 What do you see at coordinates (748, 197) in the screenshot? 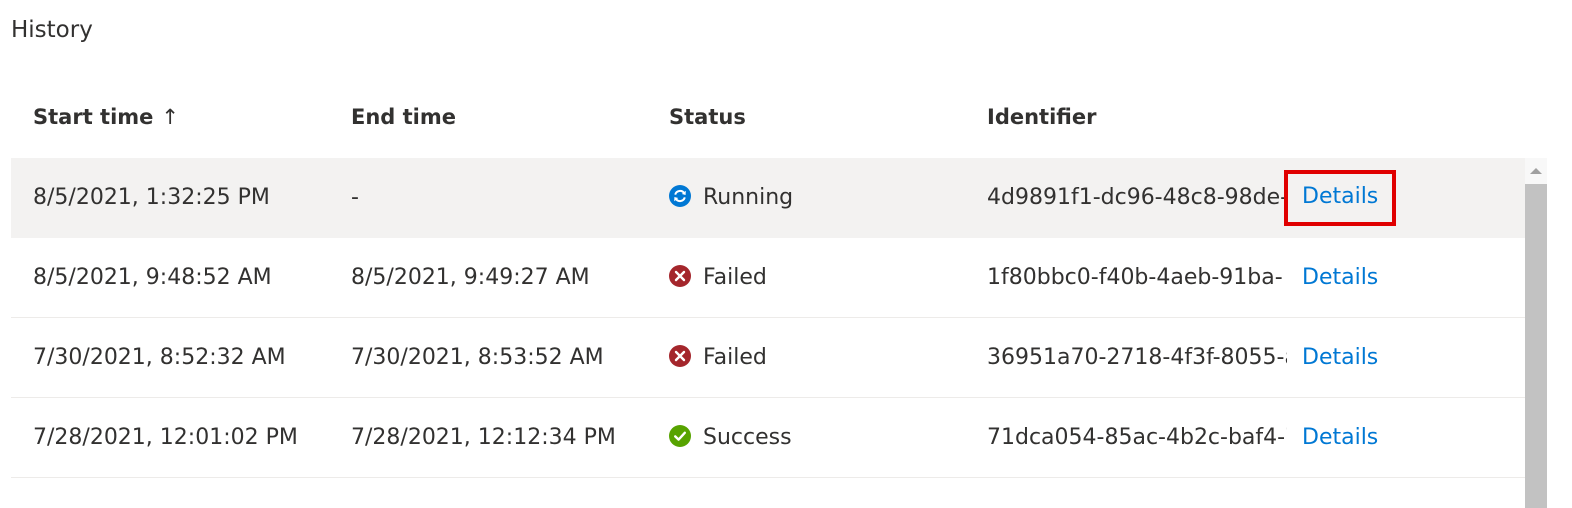
I see `status-label: Running` at bounding box center [748, 197].